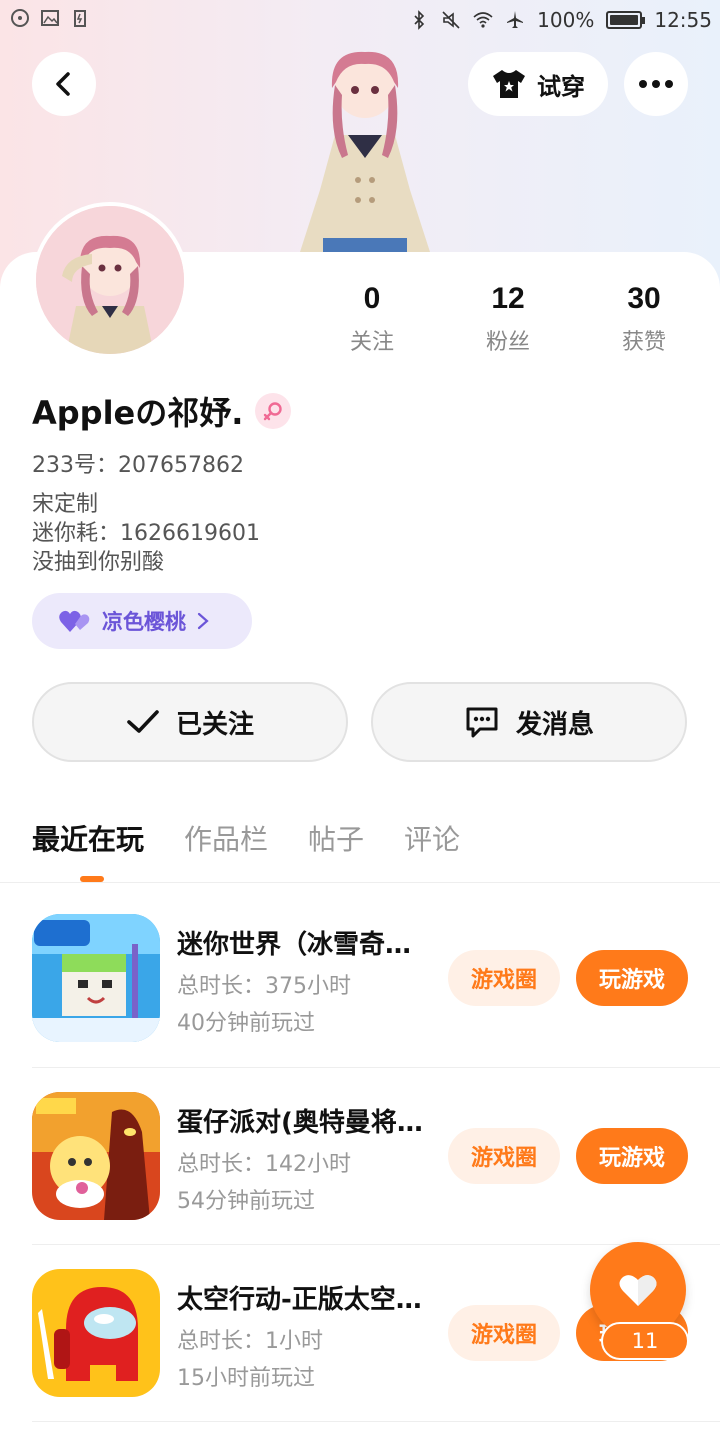  I want to click on check-icon, so click(143, 721).